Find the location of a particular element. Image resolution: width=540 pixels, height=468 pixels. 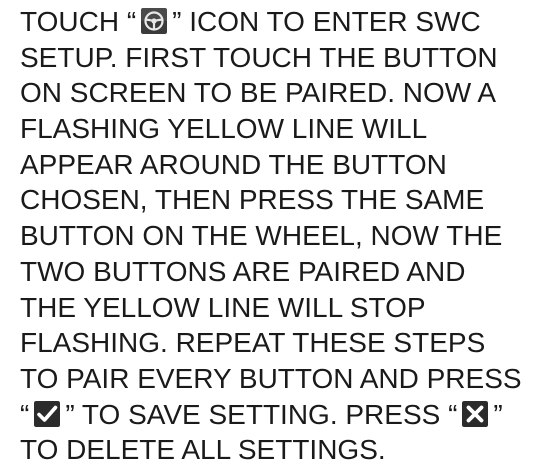

line-12-before: “ is located at coordinates (25, 414).